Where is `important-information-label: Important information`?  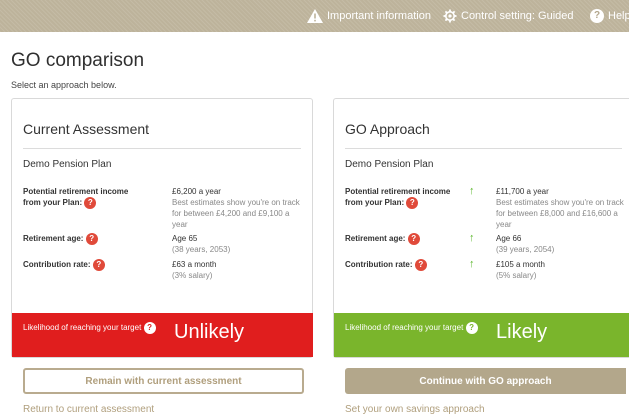 important-information-label: Important information is located at coordinates (379, 16).